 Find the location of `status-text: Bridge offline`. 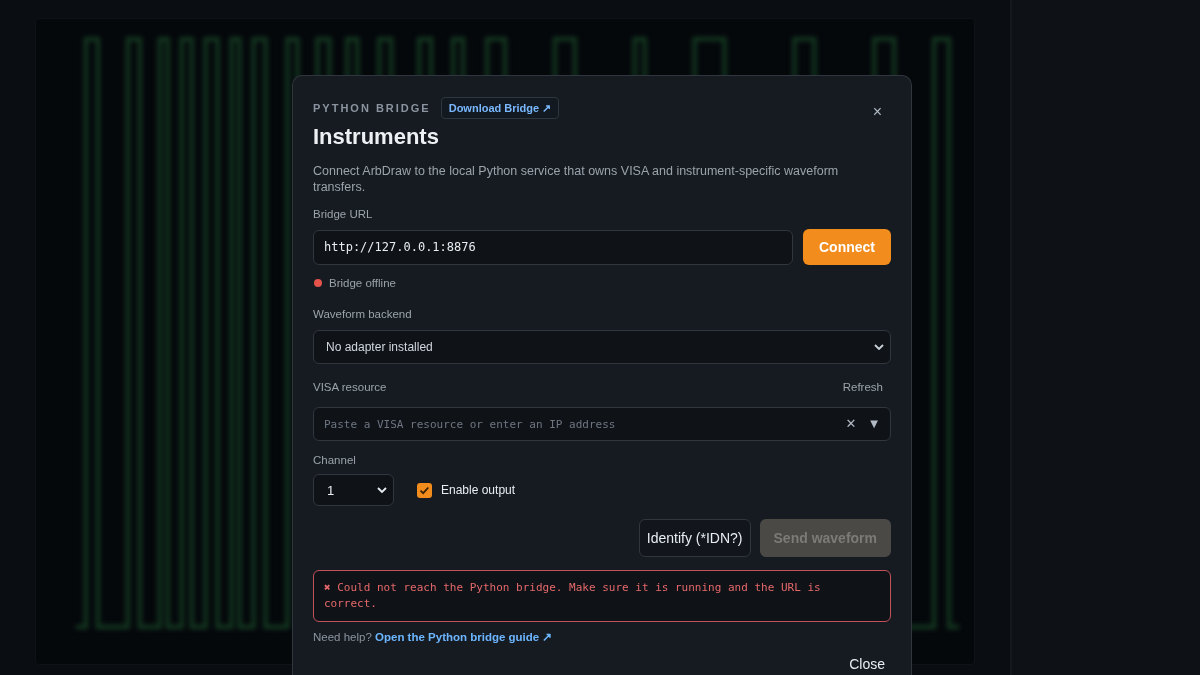

status-text: Bridge offline is located at coordinates (362, 283).